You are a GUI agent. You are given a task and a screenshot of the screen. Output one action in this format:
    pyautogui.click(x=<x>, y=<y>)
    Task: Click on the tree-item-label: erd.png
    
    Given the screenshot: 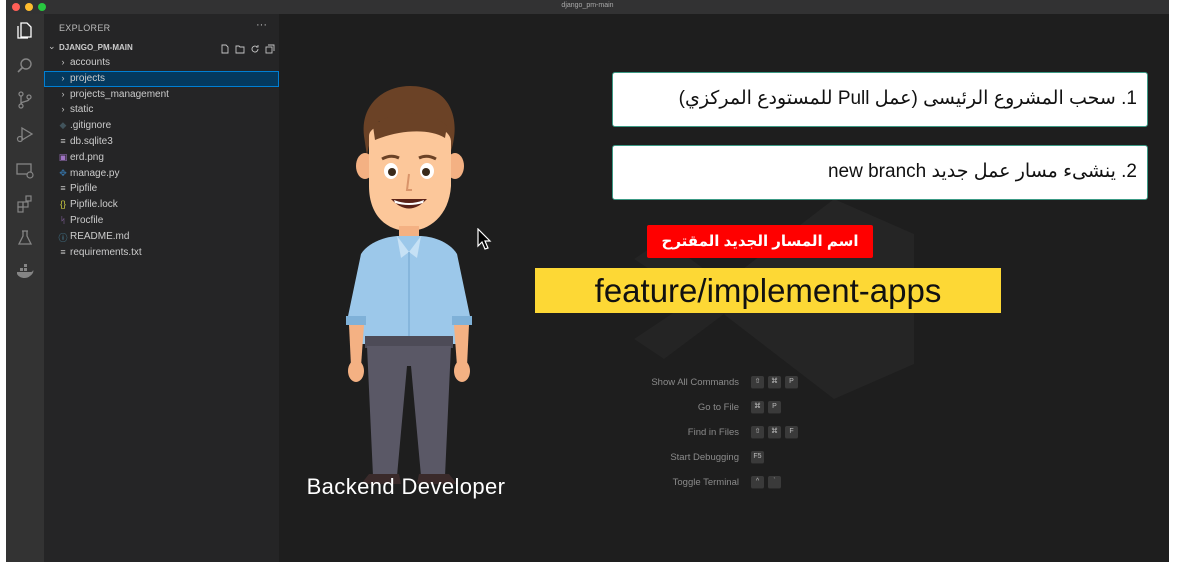 What is the action you would take?
    pyautogui.click(x=87, y=157)
    